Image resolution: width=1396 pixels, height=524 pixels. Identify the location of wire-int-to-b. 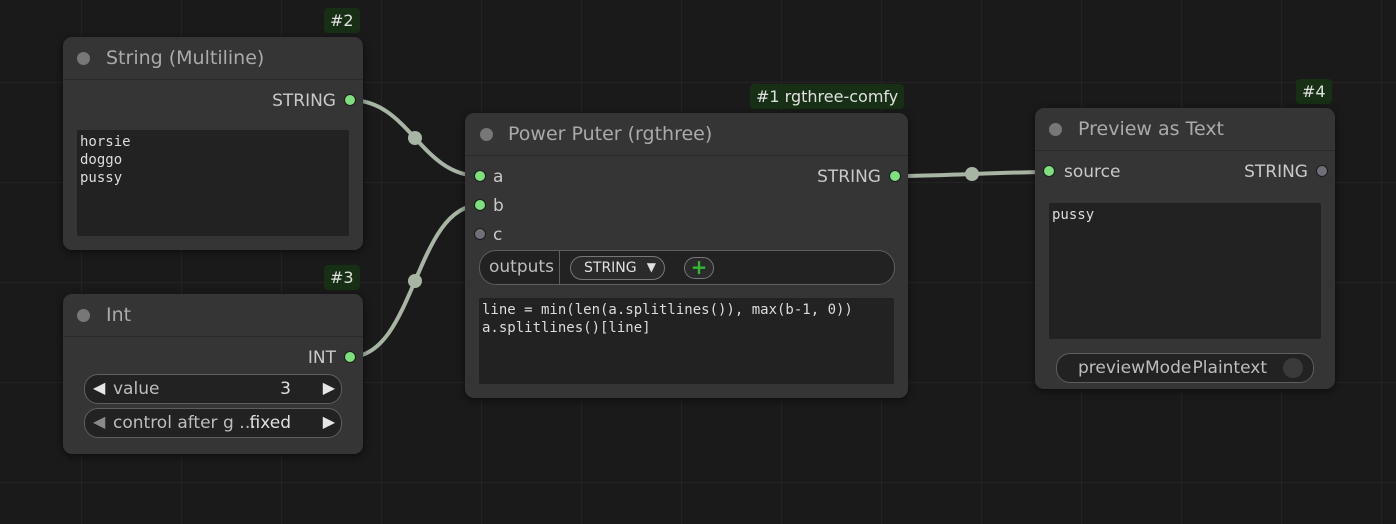
(415, 281).